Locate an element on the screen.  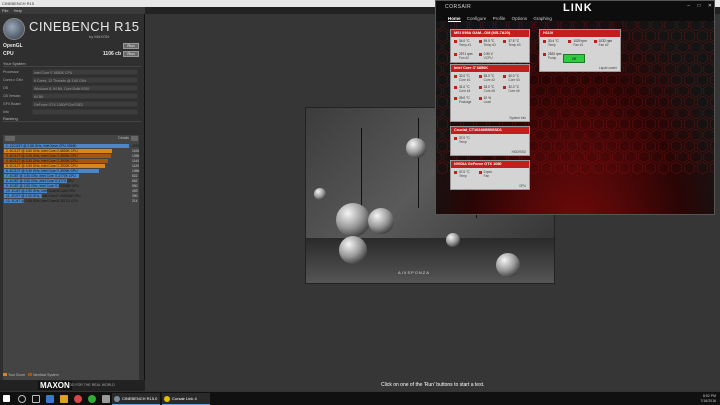
edge-icon is located at coordinates (50, 399).